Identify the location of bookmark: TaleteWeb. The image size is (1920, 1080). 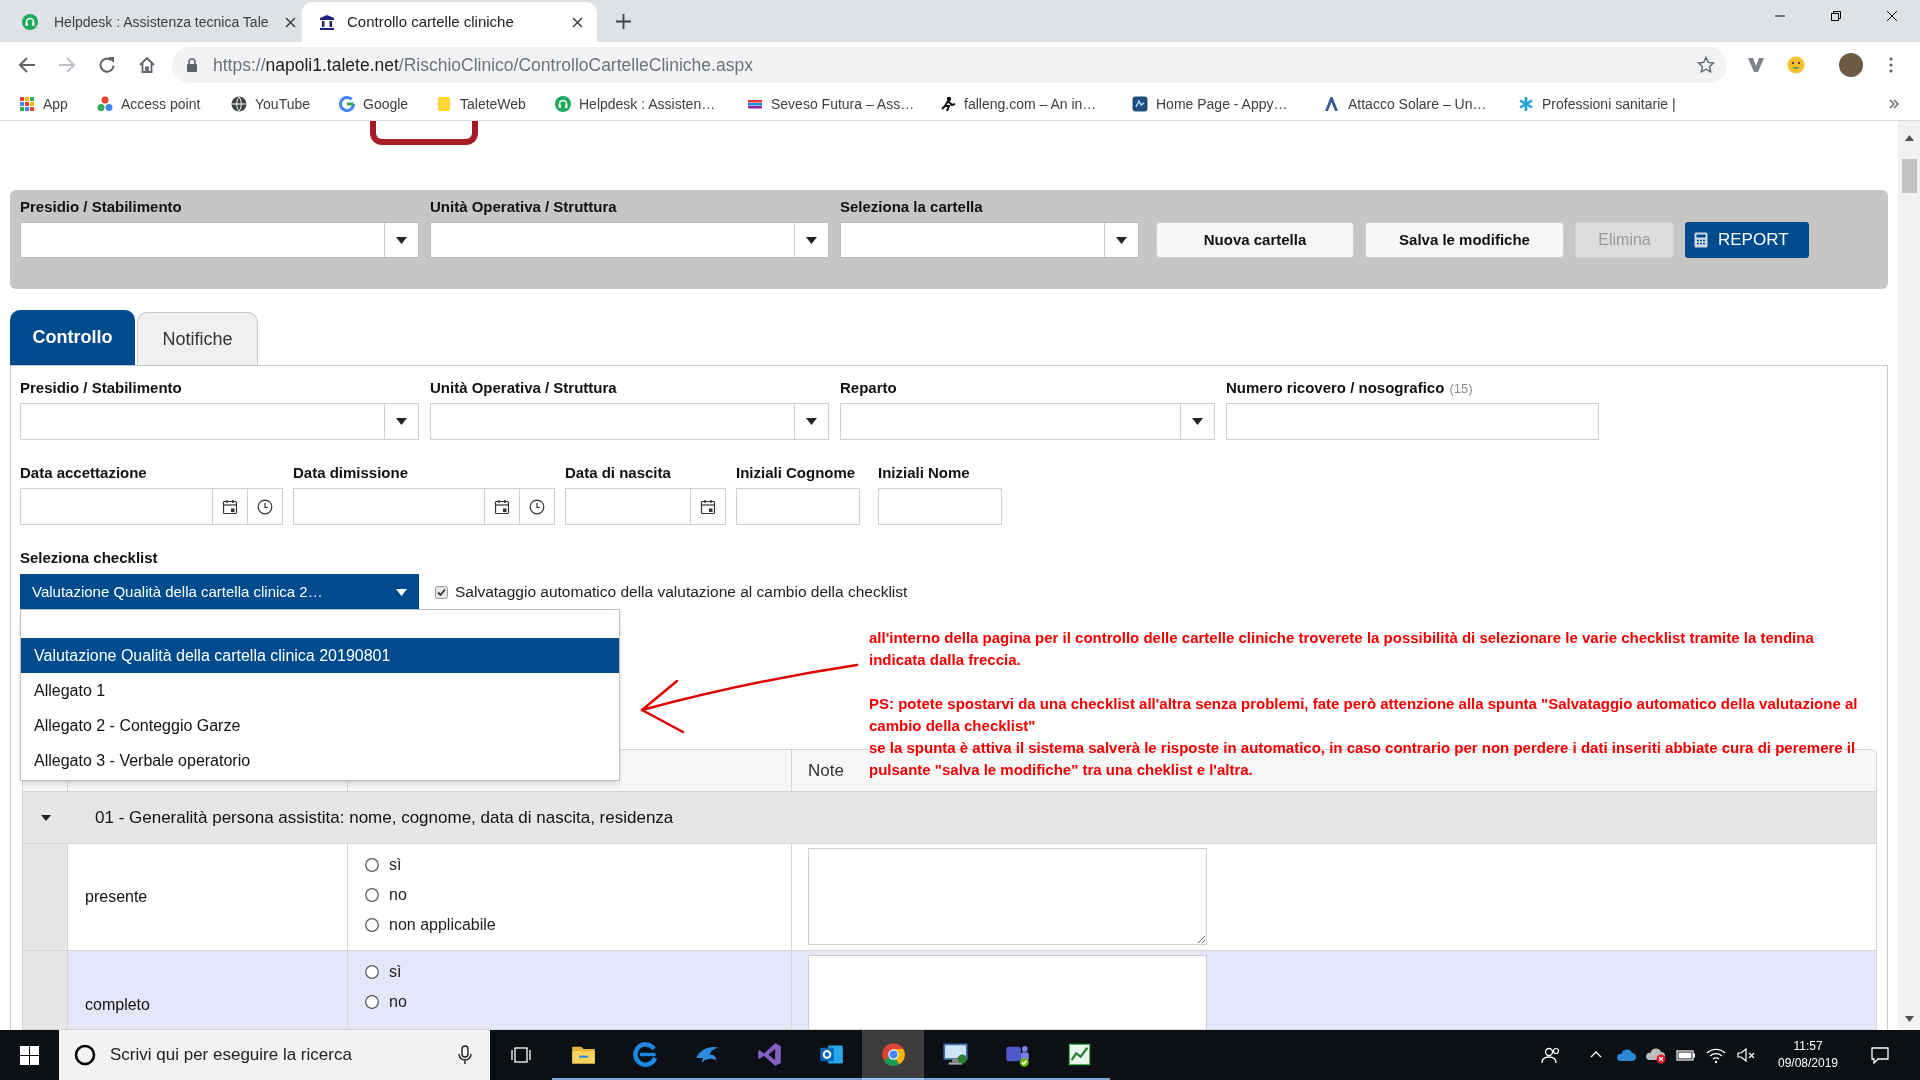
(495, 104).